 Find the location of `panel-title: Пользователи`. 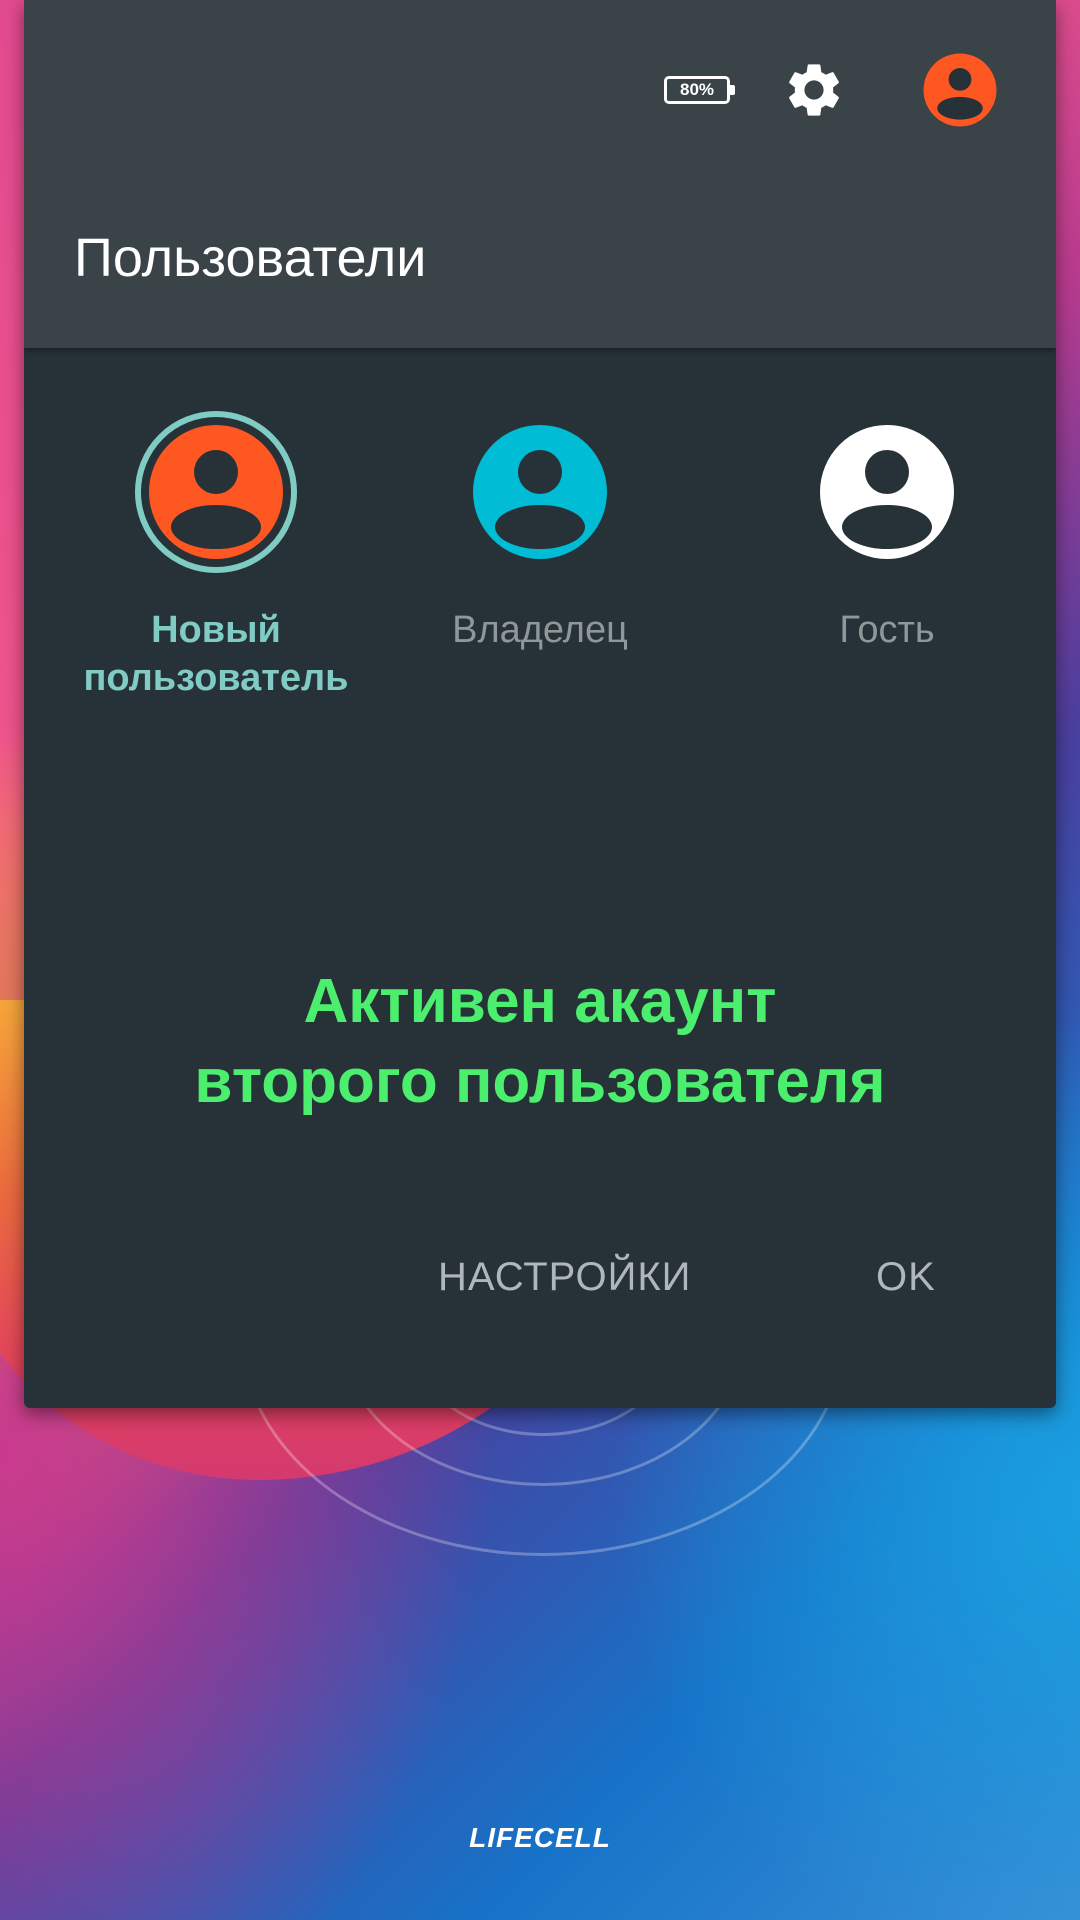

panel-title: Пользователи is located at coordinates (250, 258).